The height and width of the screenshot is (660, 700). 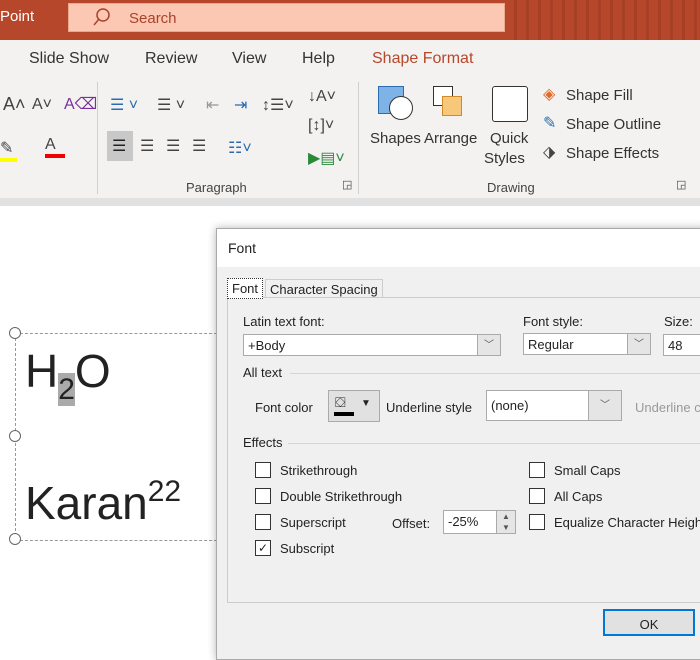 I want to click on increase-indent-icon: ⇥, so click(x=240, y=105).